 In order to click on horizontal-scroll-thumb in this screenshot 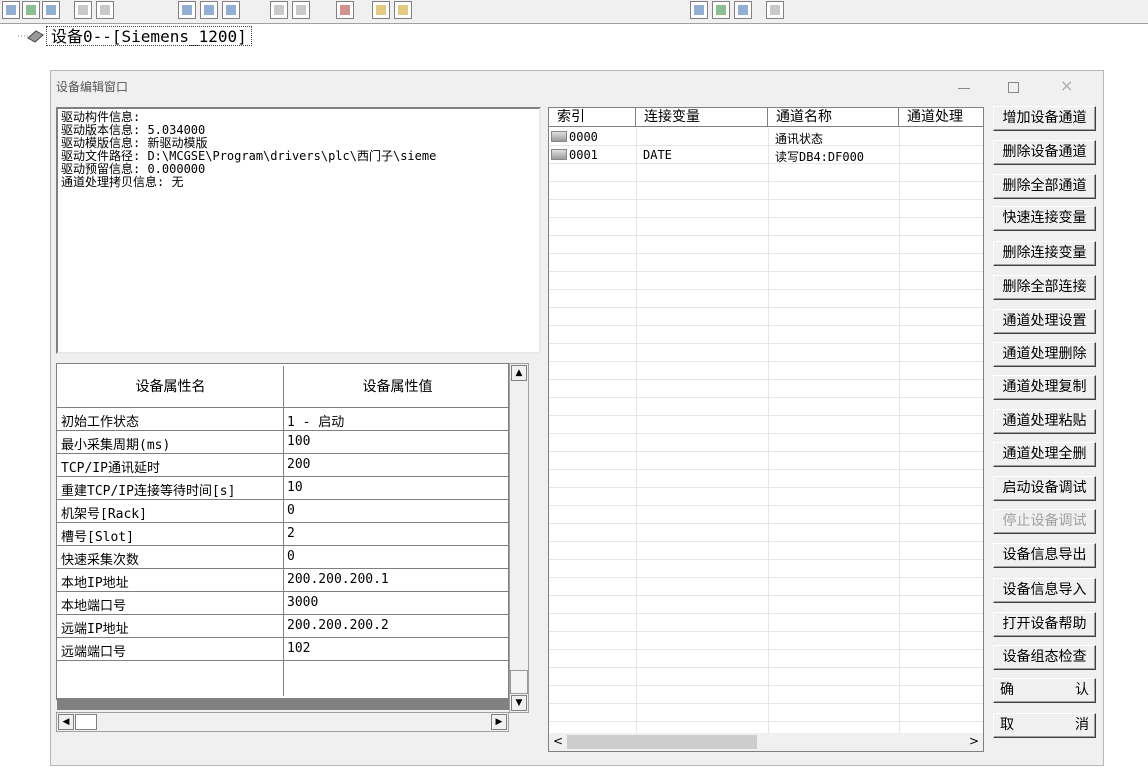, I will do `click(86, 722)`.